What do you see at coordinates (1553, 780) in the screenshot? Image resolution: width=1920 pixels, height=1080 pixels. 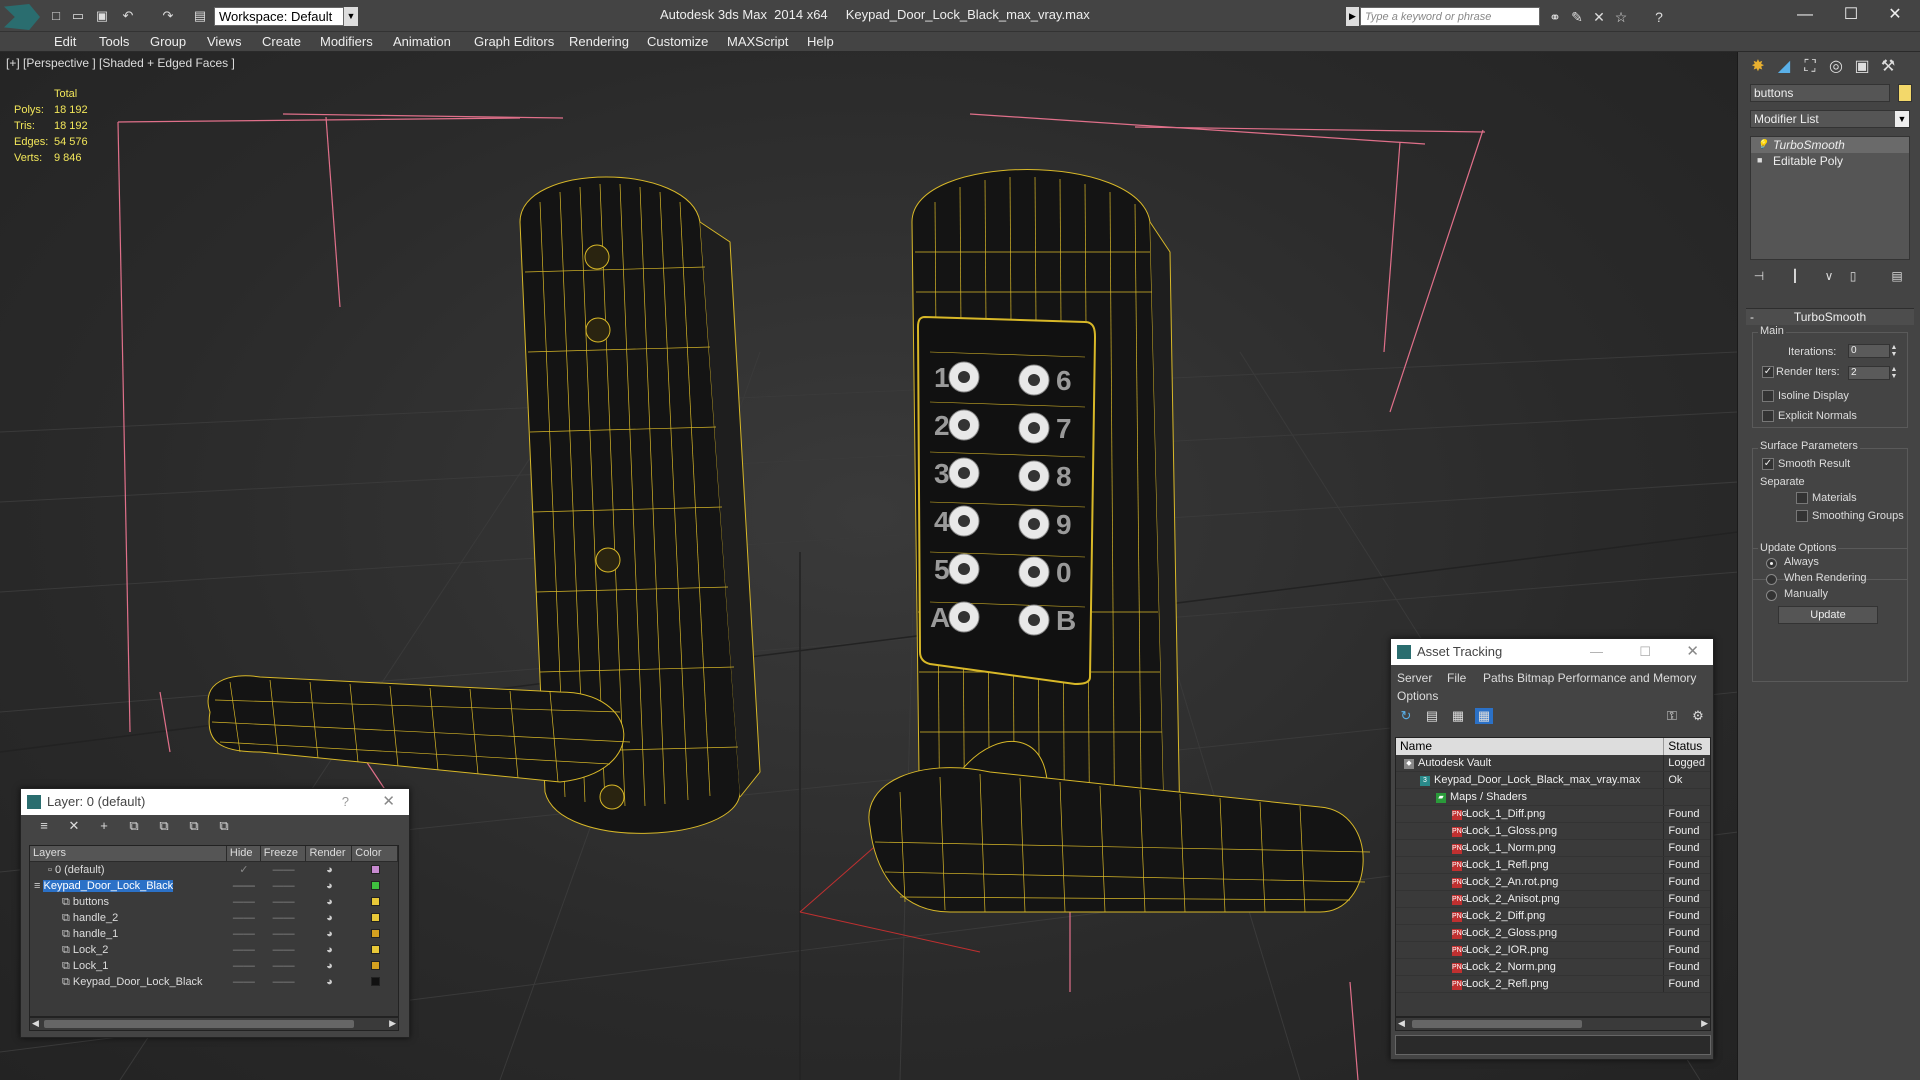 I see `asset-row: 3 Keypad_Door_Lock_Black_max_vray.max Ok` at bounding box center [1553, 780].